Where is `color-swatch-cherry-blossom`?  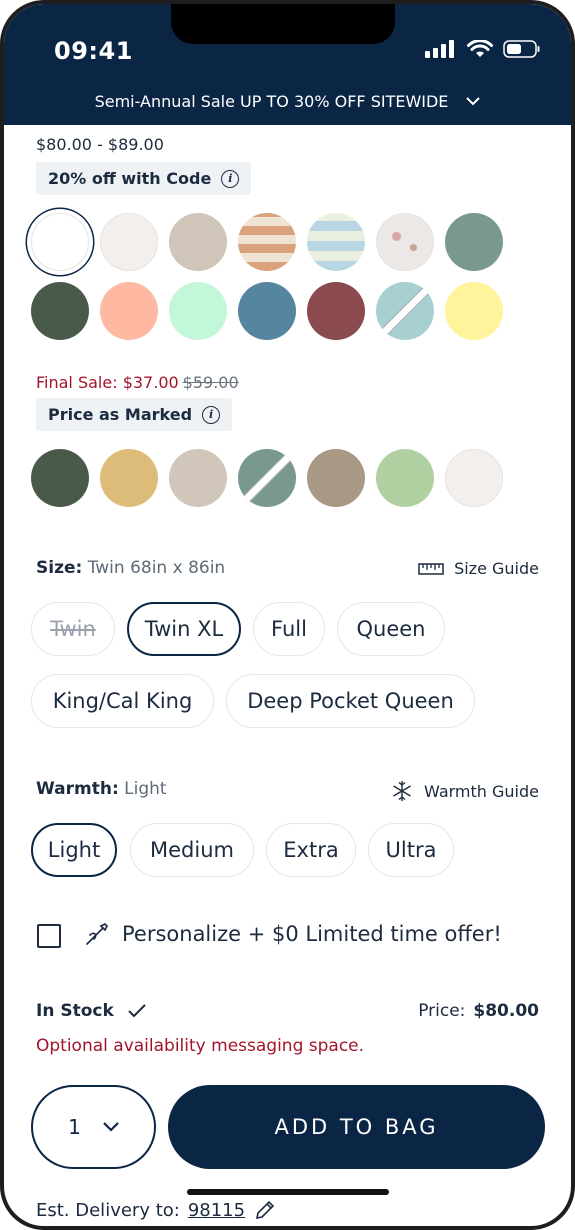
color-swatch-cherry-blossom is located at coordinates (405, 242).